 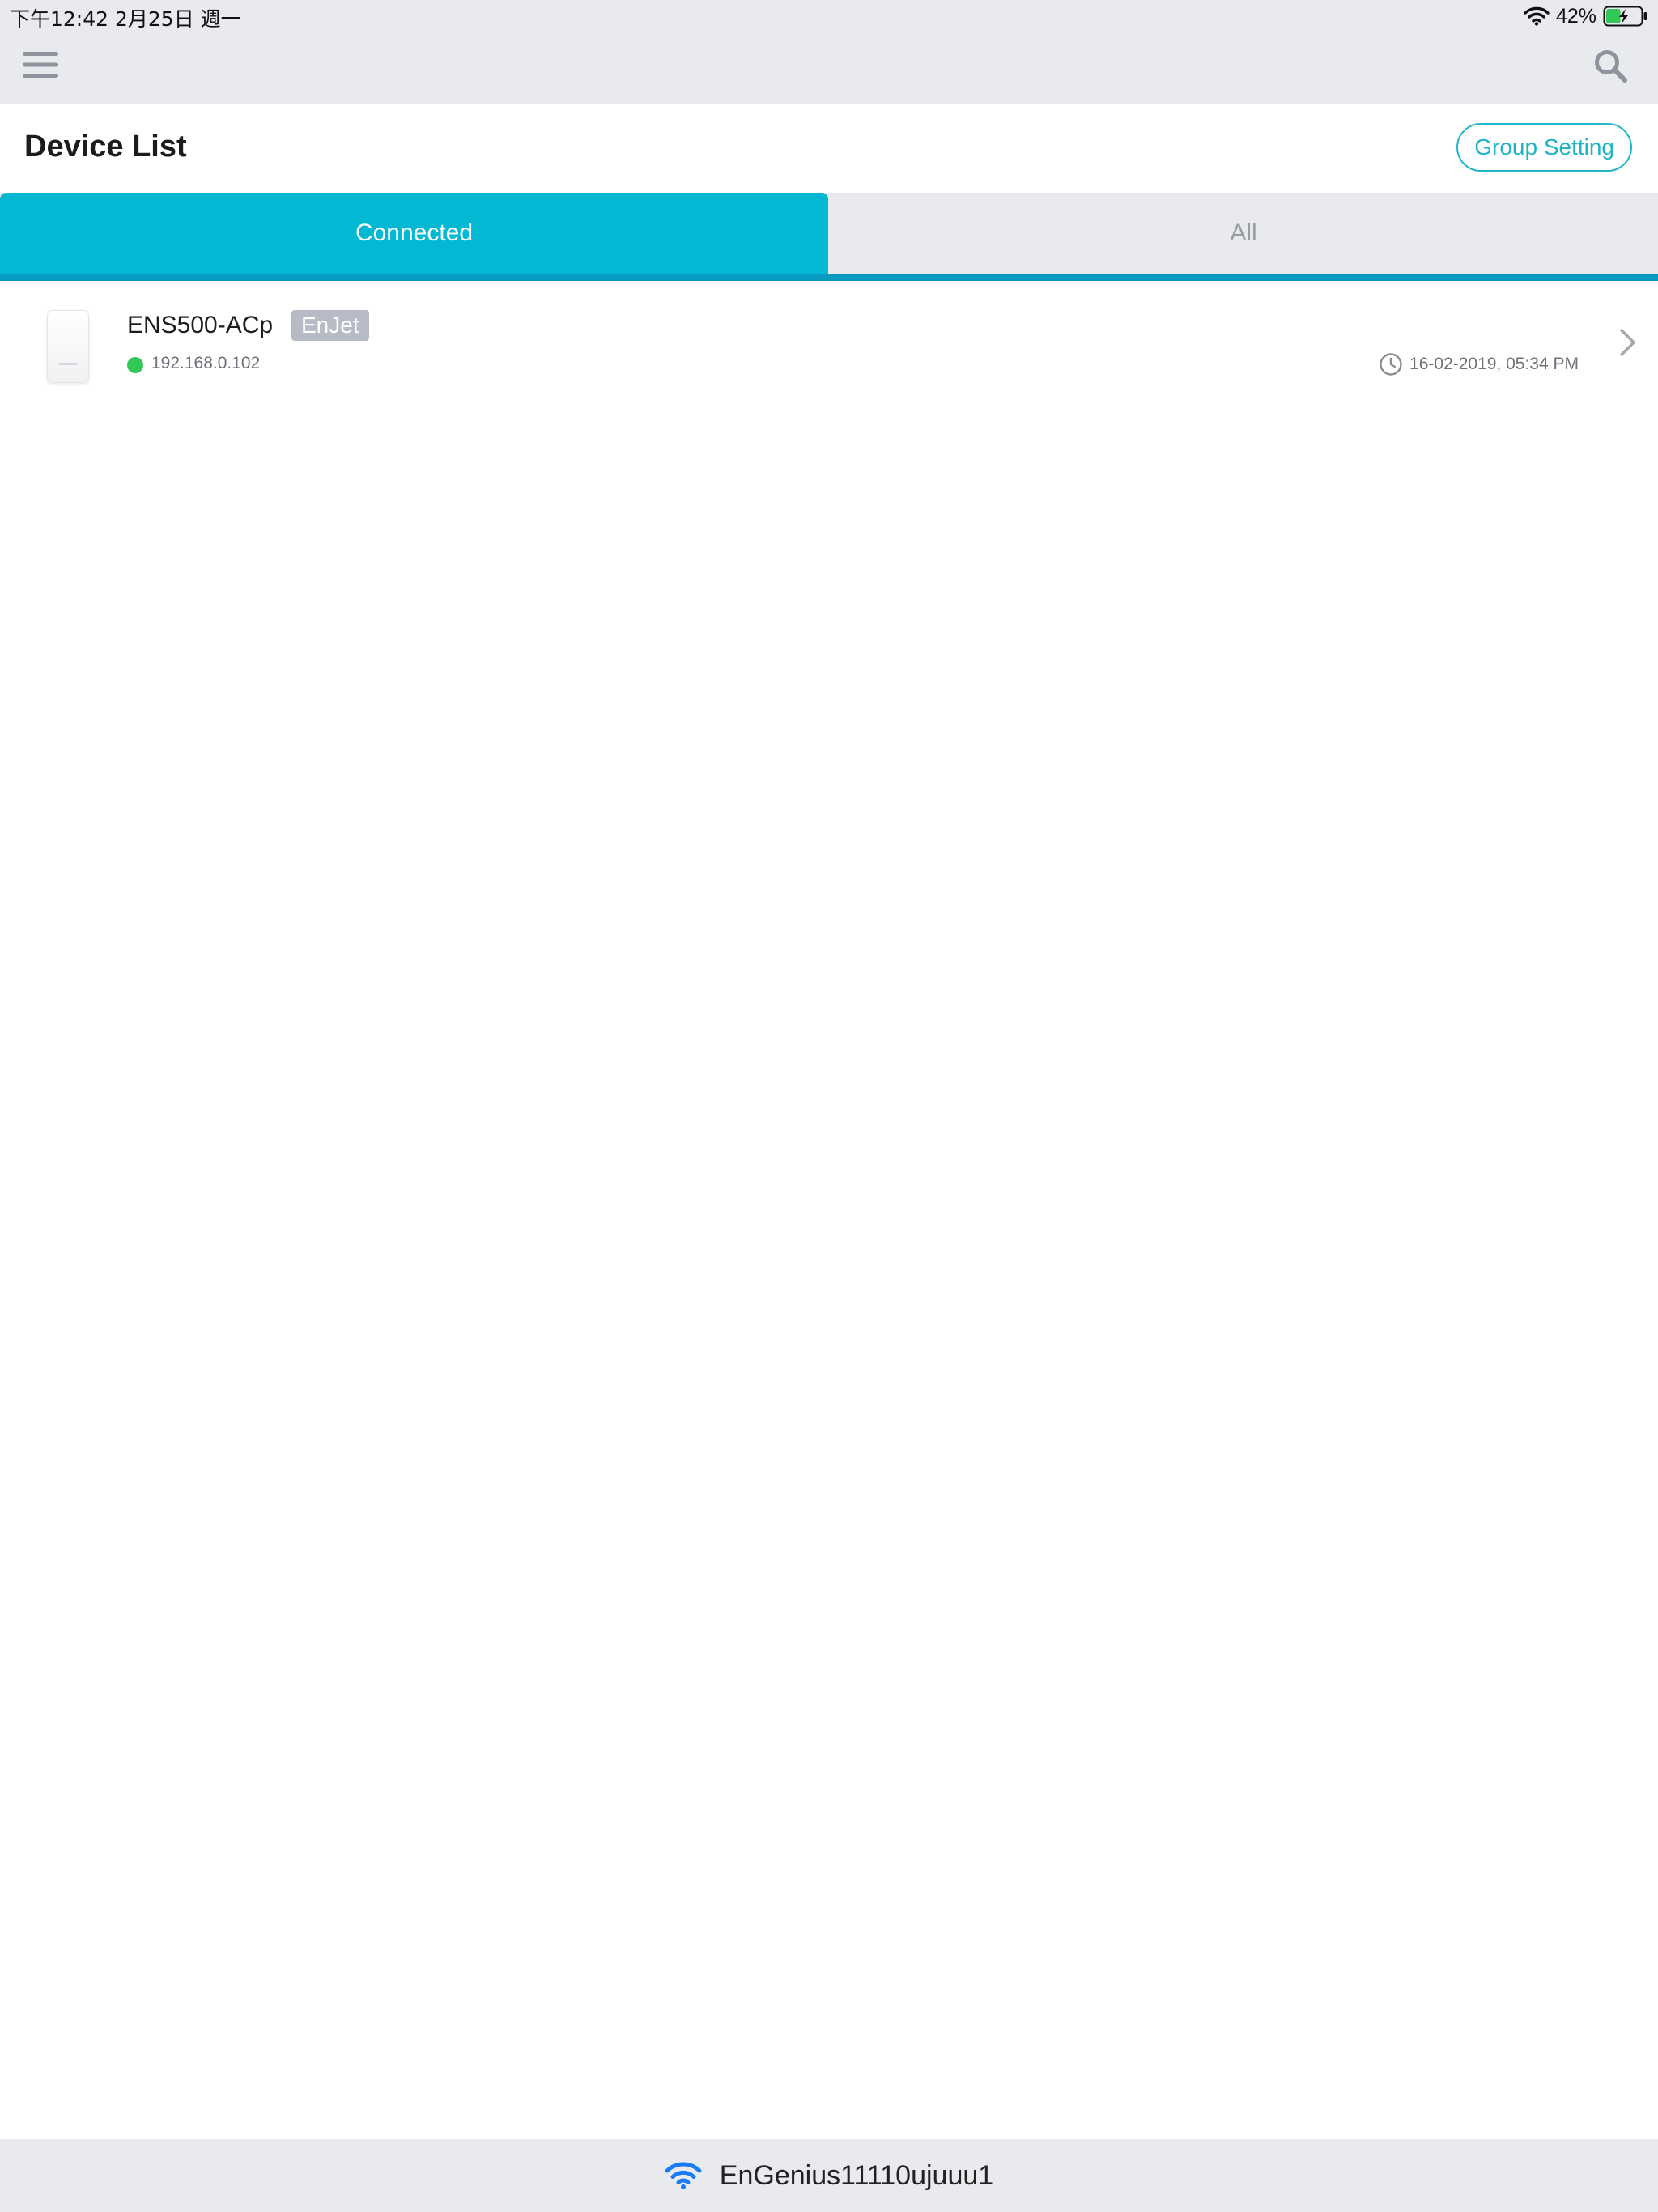 I want to click on tab-all: All, so click(x=1243, y=234).